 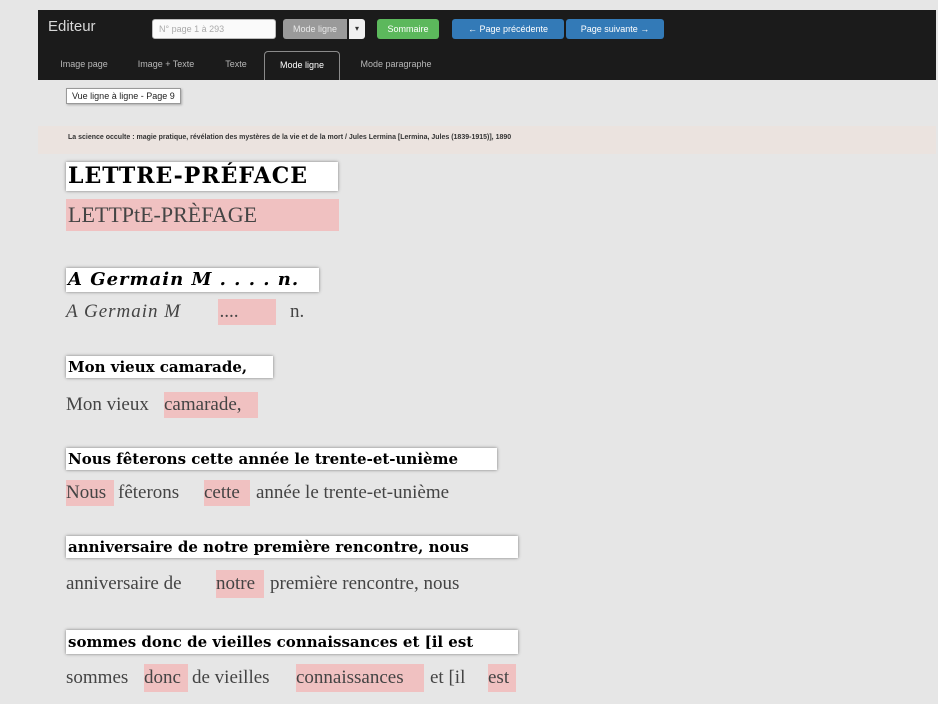 I want to click on tab-image-text: Image + Texte, so click(x=166, y=65).